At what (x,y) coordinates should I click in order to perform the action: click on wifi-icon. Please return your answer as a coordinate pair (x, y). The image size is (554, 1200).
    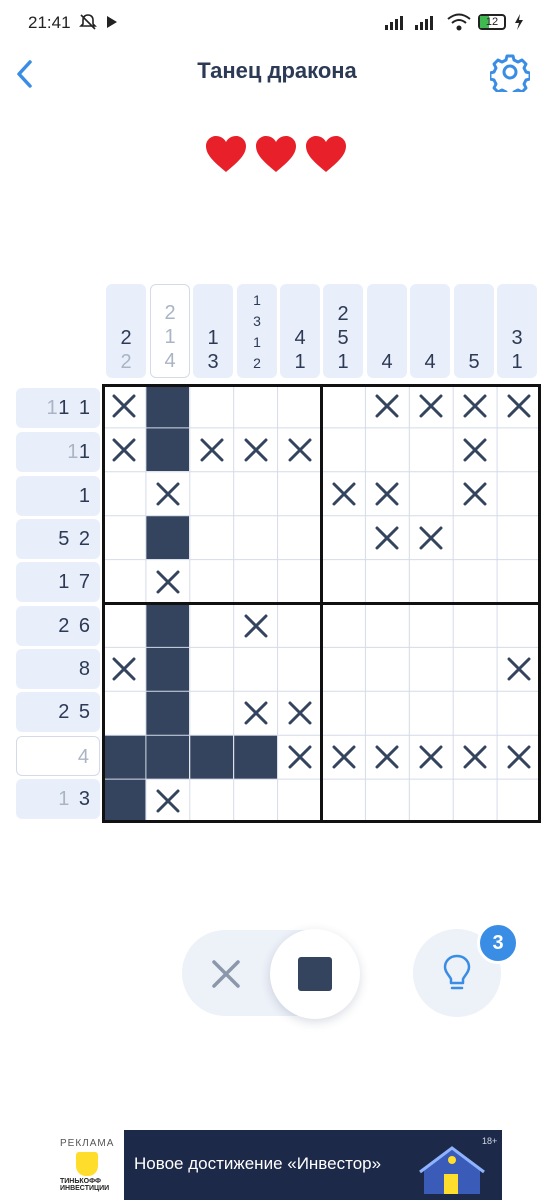
    Looking at the image, I should click on (459, 22).